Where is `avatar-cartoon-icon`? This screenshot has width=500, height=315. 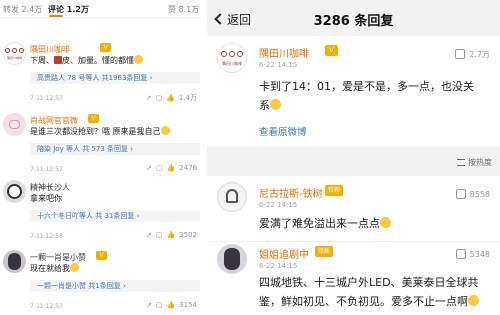 avatar-cartoon-icon is located at coordinates (232, 196).